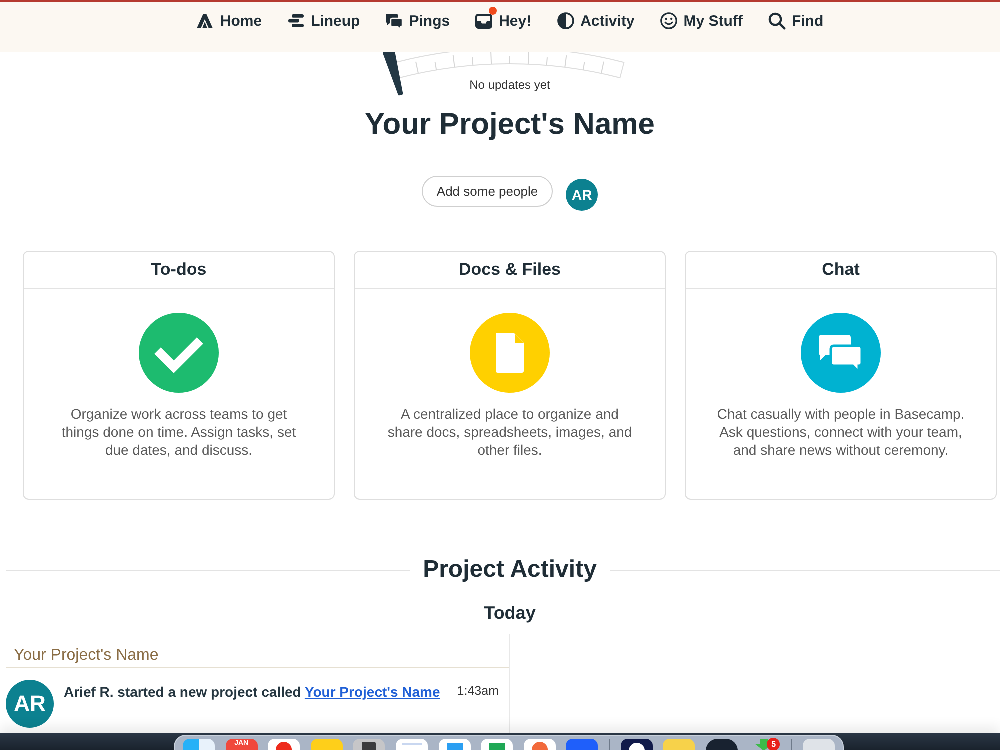  Describe the element at coordinates (417, 21) in the screenshot. I see `nav-link: Pings` at that location.